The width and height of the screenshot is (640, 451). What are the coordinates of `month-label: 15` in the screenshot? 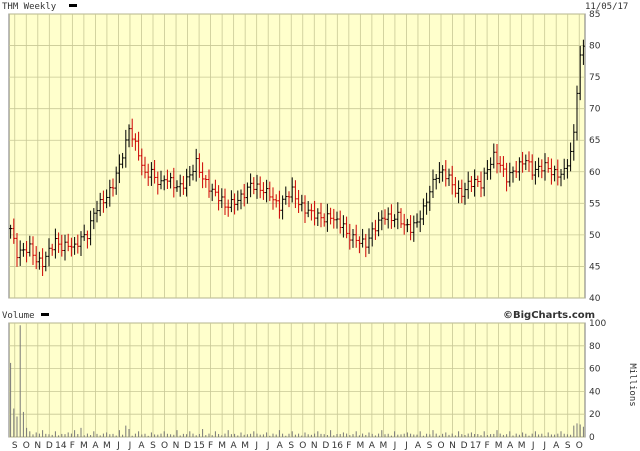 It's located at (198, 446).